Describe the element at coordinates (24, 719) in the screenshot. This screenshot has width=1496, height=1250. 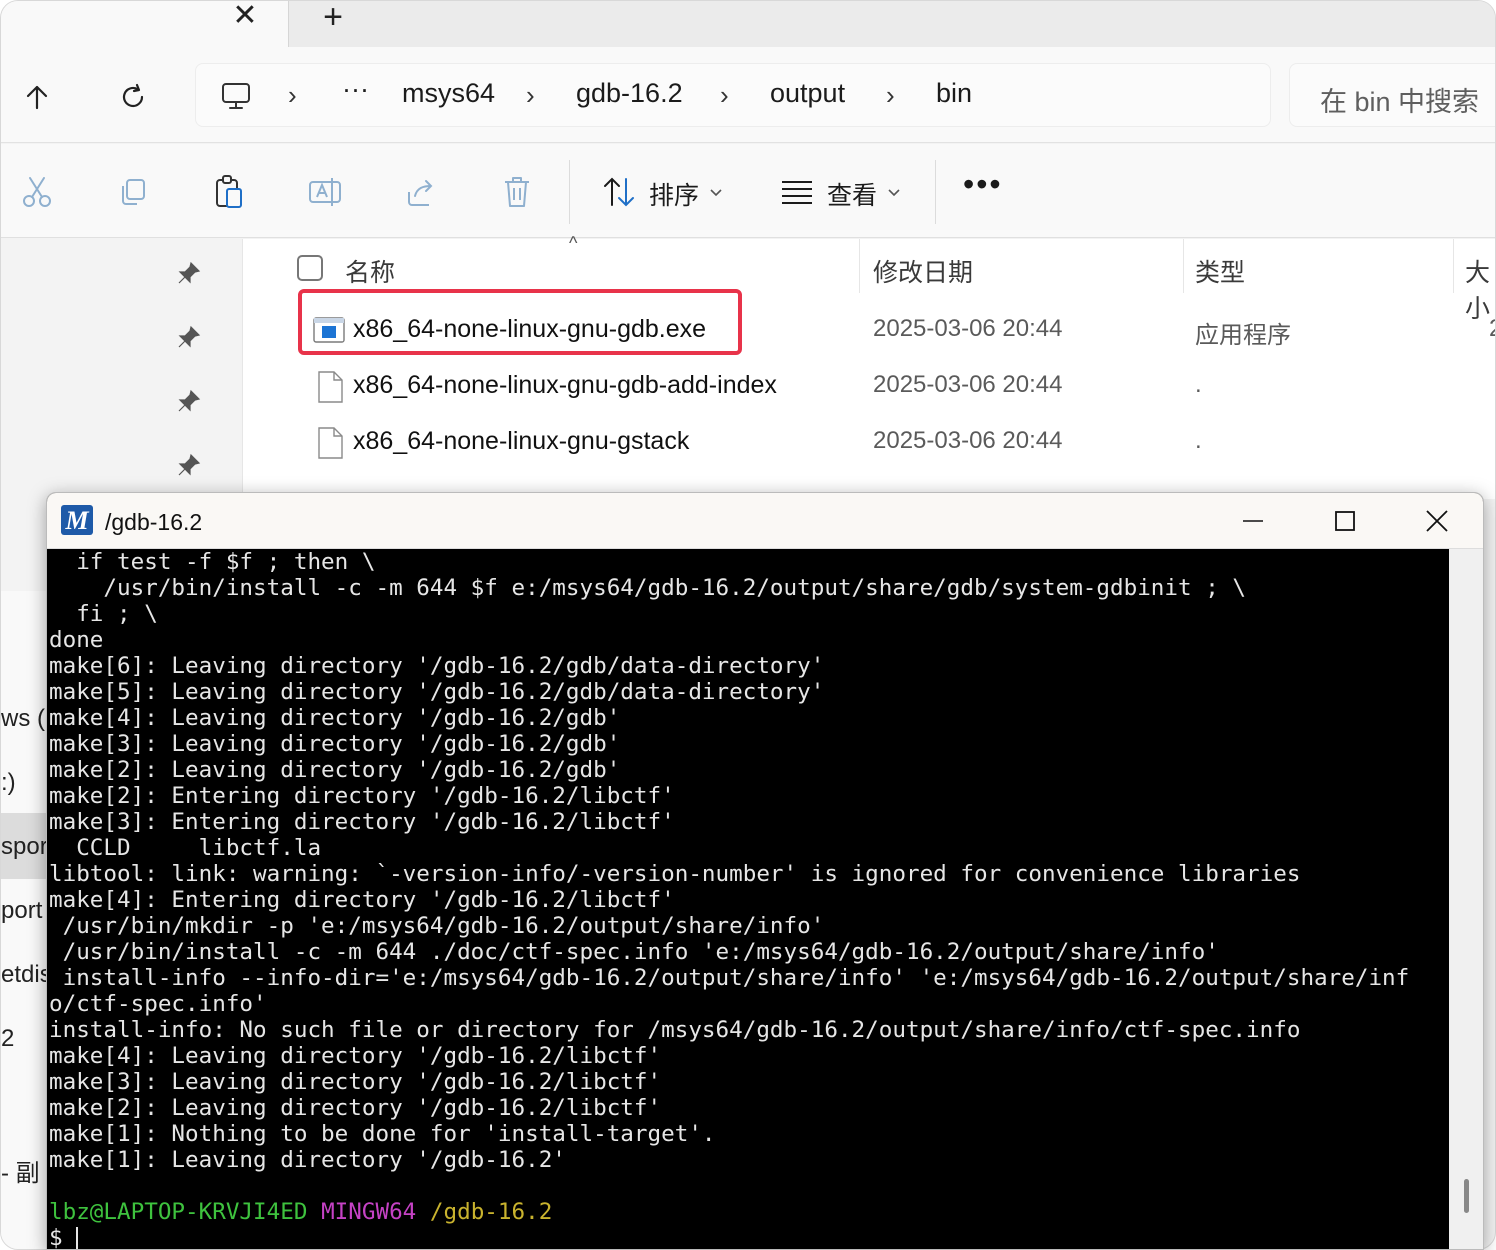
I see `nav-item-fragment: ws (C` at that location.